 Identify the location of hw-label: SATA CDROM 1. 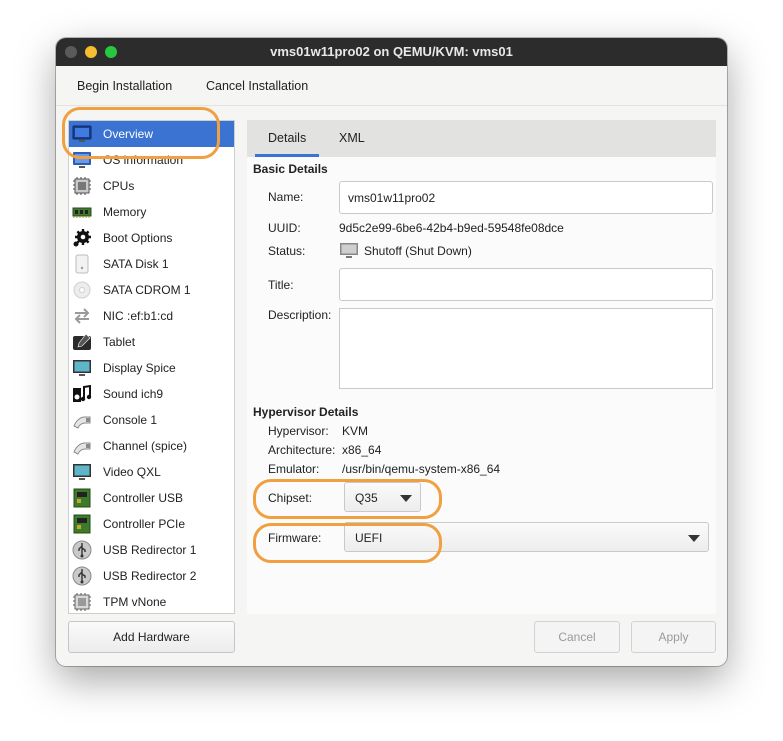
(147, 290).